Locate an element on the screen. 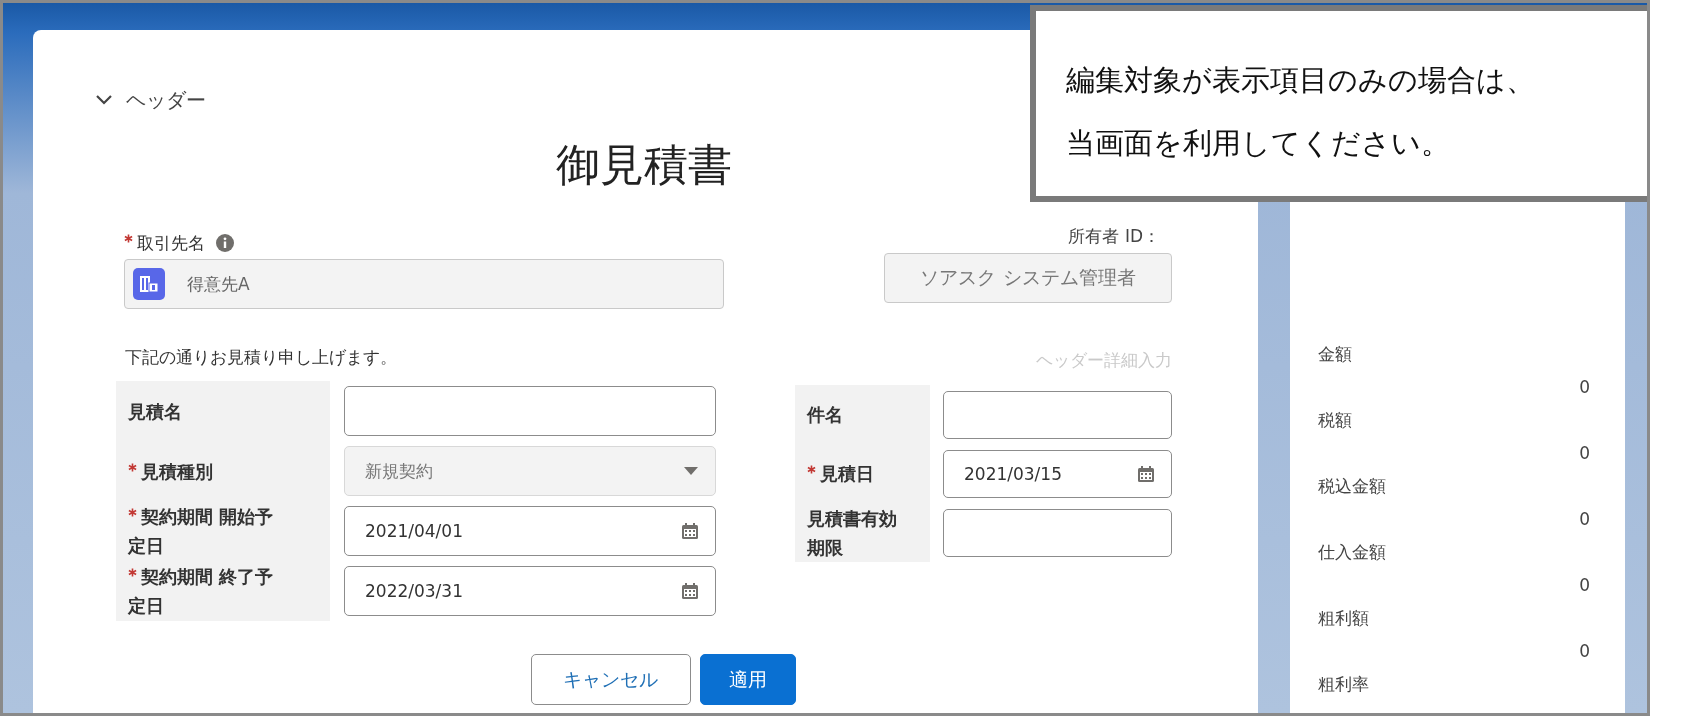  callout-text: 当画面を利用してください。 is located at coordinates (1258, 143).